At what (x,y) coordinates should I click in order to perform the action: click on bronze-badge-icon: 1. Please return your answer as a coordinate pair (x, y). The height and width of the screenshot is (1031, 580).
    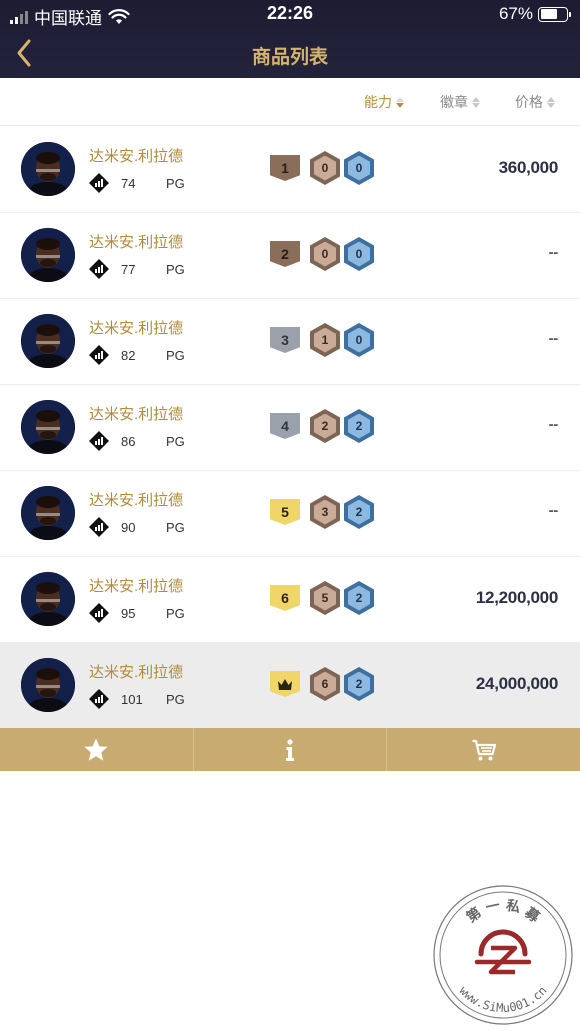
    Looking at the image, I should click on (325, 340).